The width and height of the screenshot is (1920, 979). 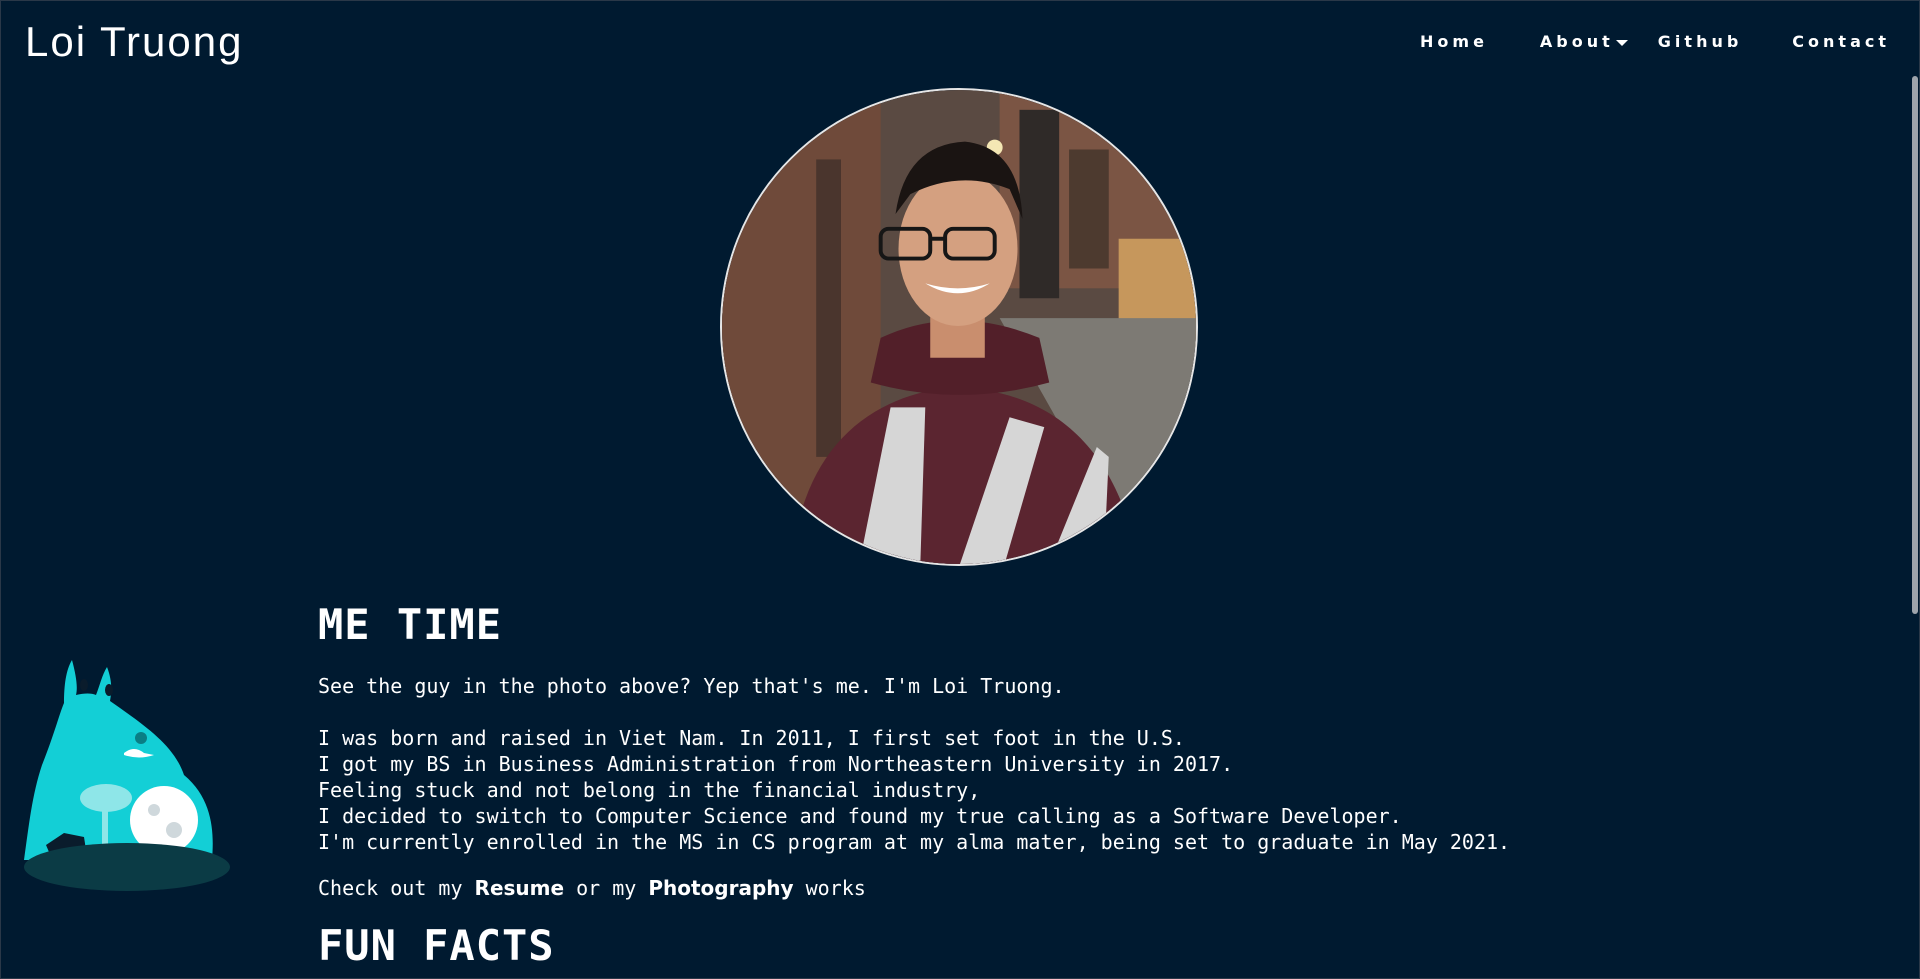 I want to click on links-suffix: works, so click(x=829, y=888).